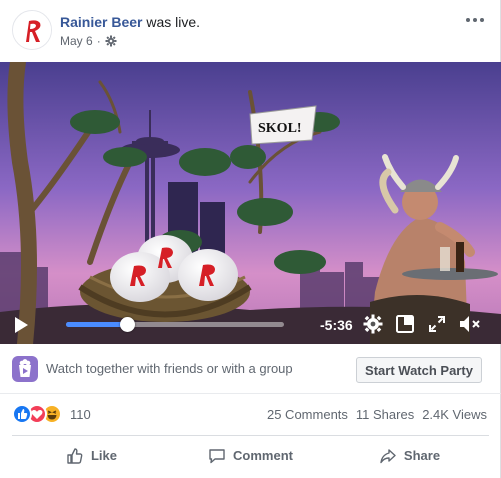 Image resolution: width=501 pixels, height=478 pixels. I want to click on play-icon, so click(21, 325).